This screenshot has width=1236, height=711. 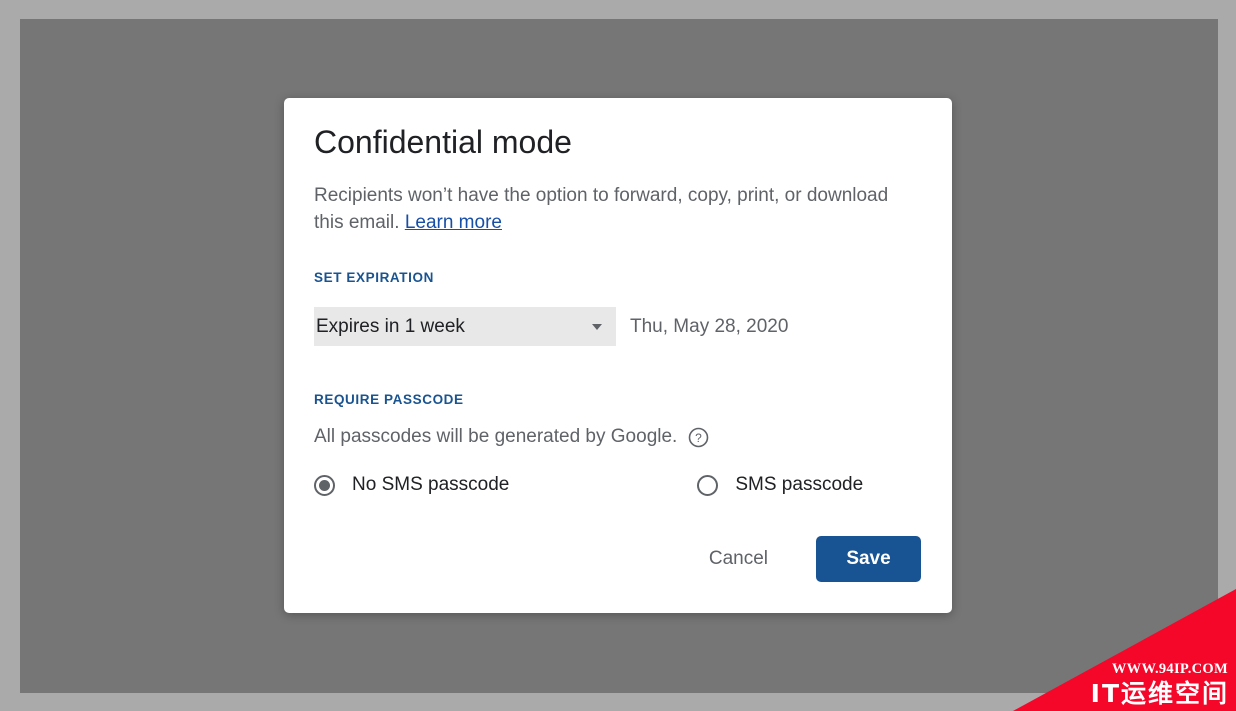 I want to click on expiration-select: Expires in 1 week, so click(x=465, y=326).